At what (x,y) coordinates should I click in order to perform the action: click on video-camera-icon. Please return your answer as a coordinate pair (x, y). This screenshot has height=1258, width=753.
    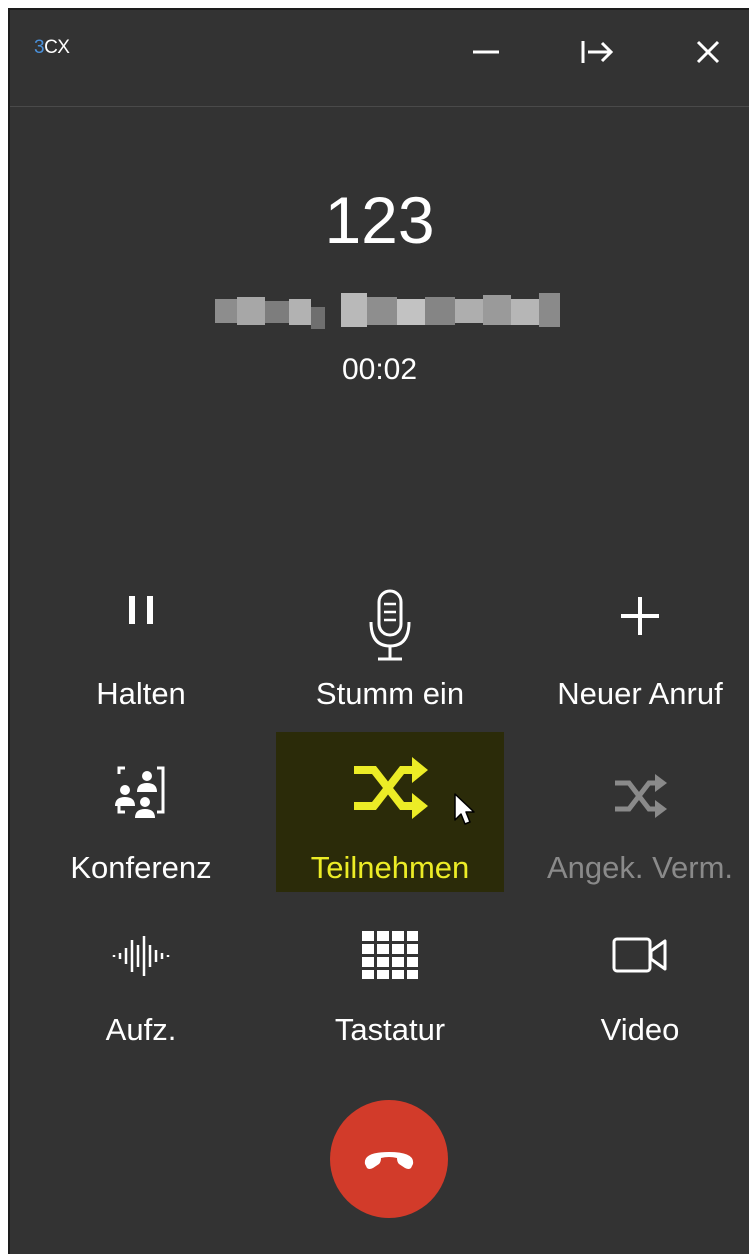
    Looking at the image, I should click on (639, 955).